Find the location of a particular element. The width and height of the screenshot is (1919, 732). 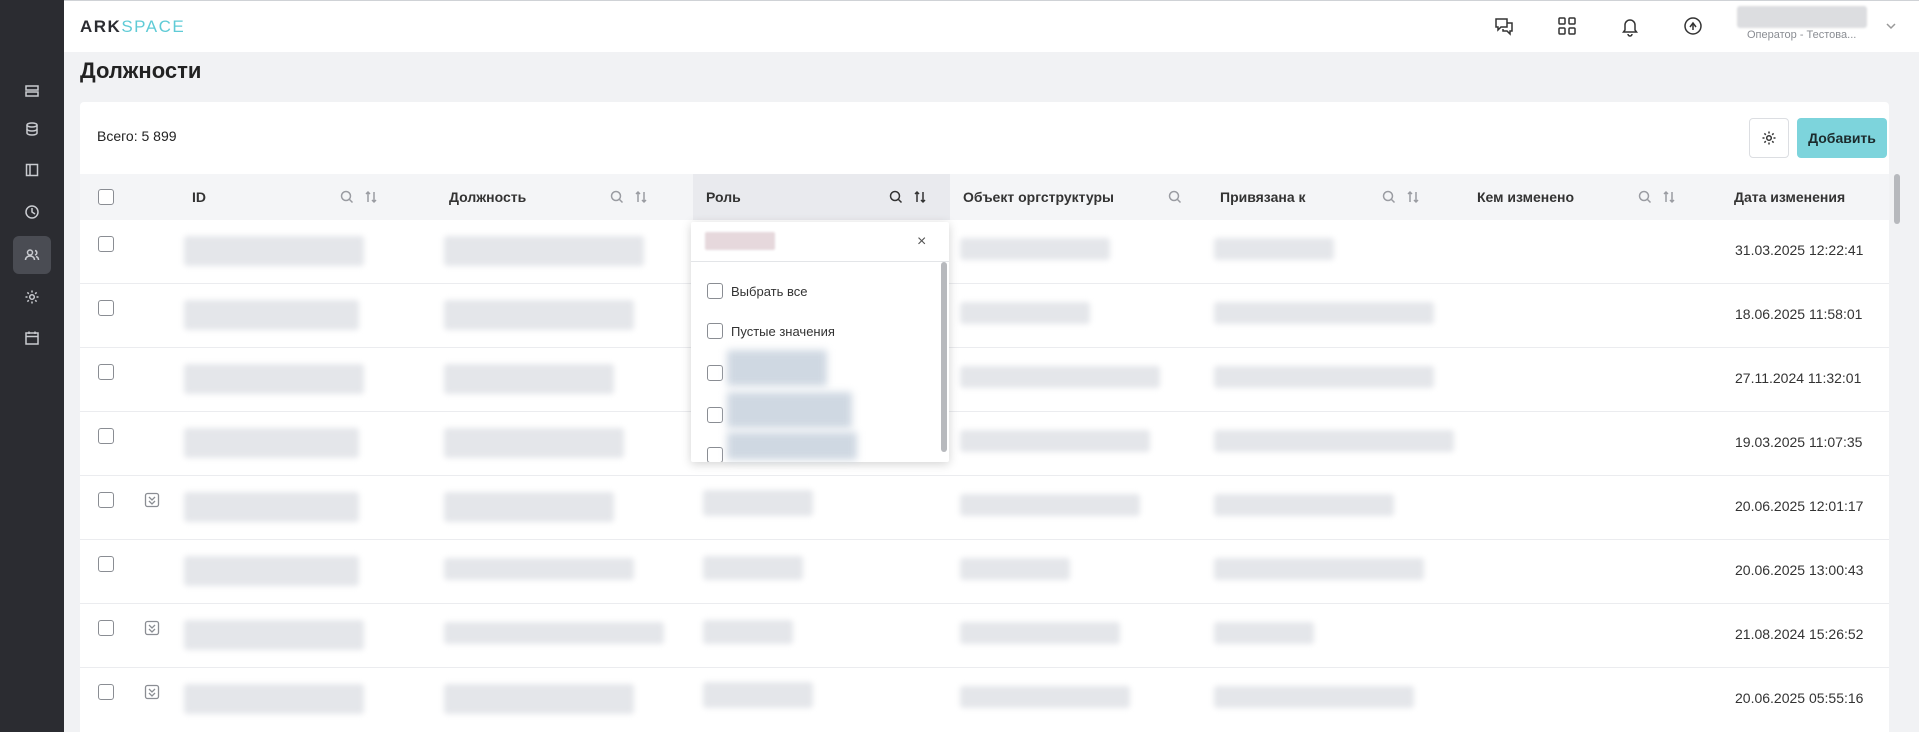

table-row: 19.03.2025 11:07:35 is located at coordinates (984, 444).